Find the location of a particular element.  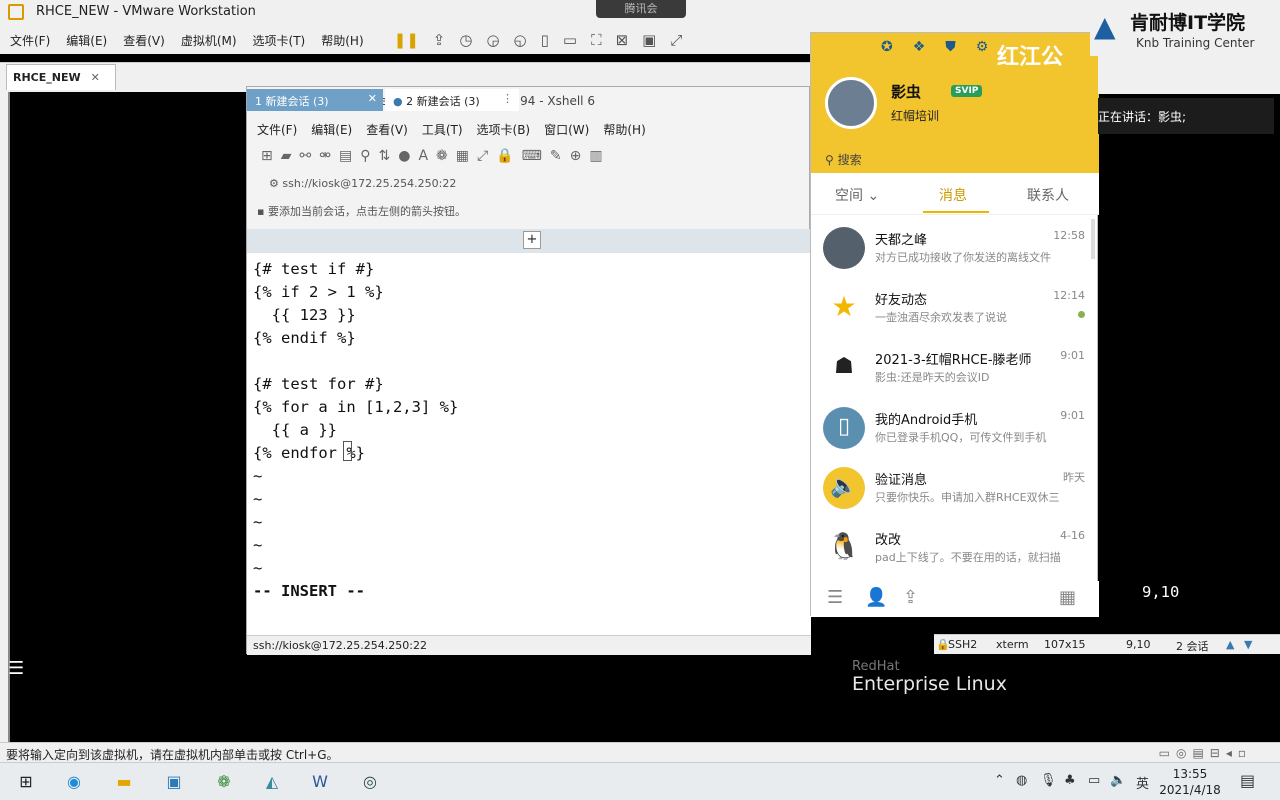

volume-icon: 🔈 is located at coordinates (1118, 780).